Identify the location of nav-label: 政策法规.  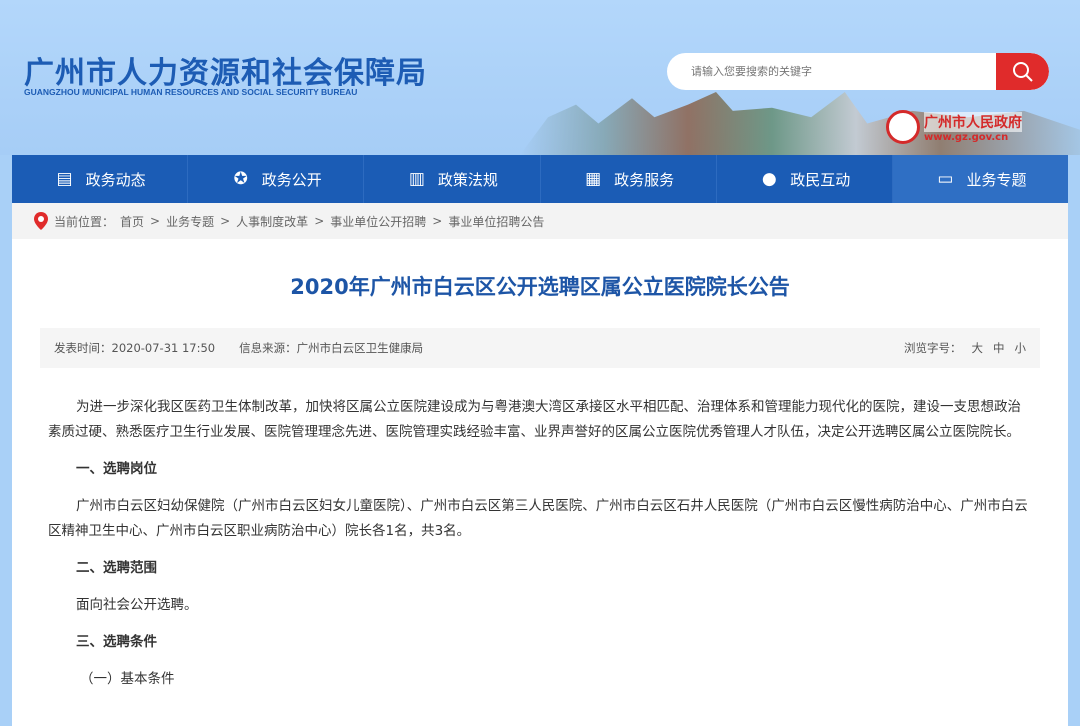
(467, 179).